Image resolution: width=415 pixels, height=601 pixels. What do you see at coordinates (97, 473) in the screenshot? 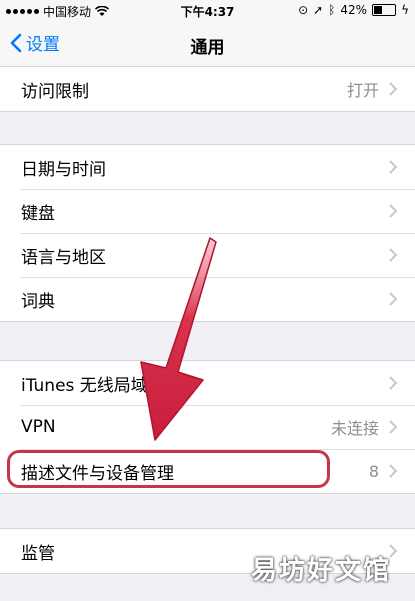
I see `row-label: 描述文件与设备管理` at bounding box center [97, 473].